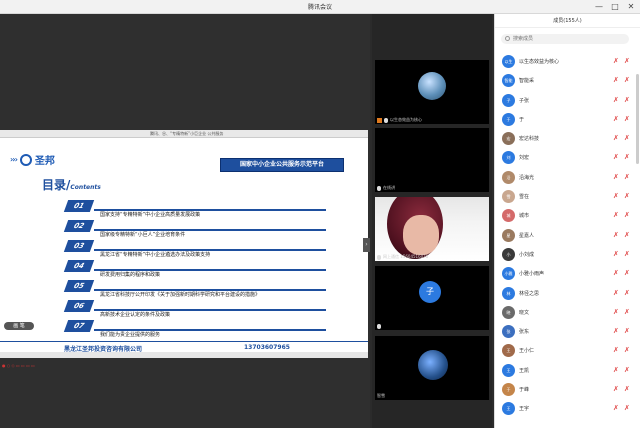 This screenshot has height=428, width=640. I want to click on toc-item: 06 高新技术企业认定的条件及政策, so click(195, 309).